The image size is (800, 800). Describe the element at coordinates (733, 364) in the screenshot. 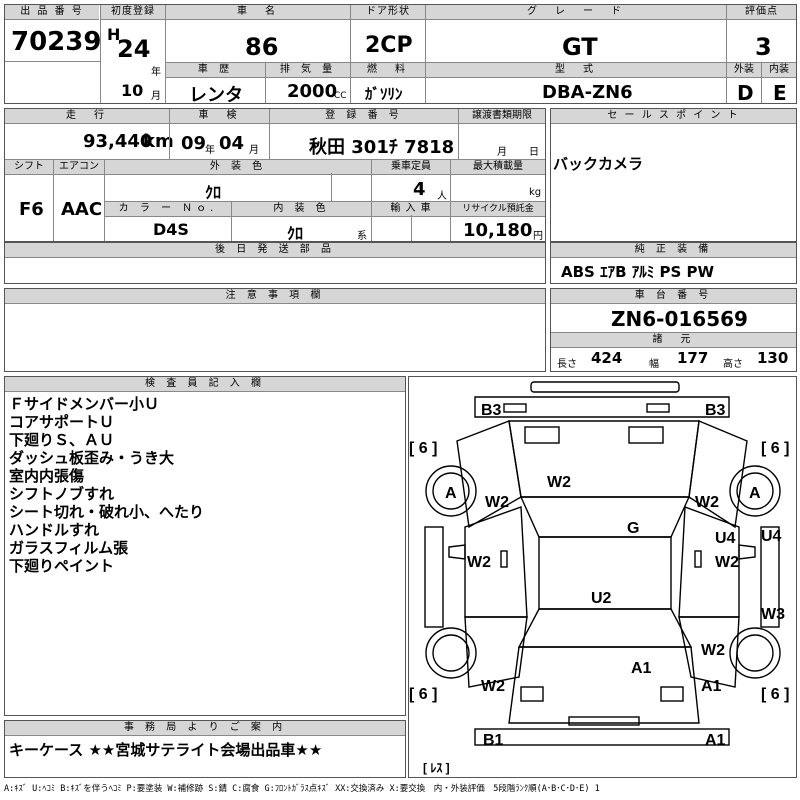

I see `height-label: 高さ` at that location.